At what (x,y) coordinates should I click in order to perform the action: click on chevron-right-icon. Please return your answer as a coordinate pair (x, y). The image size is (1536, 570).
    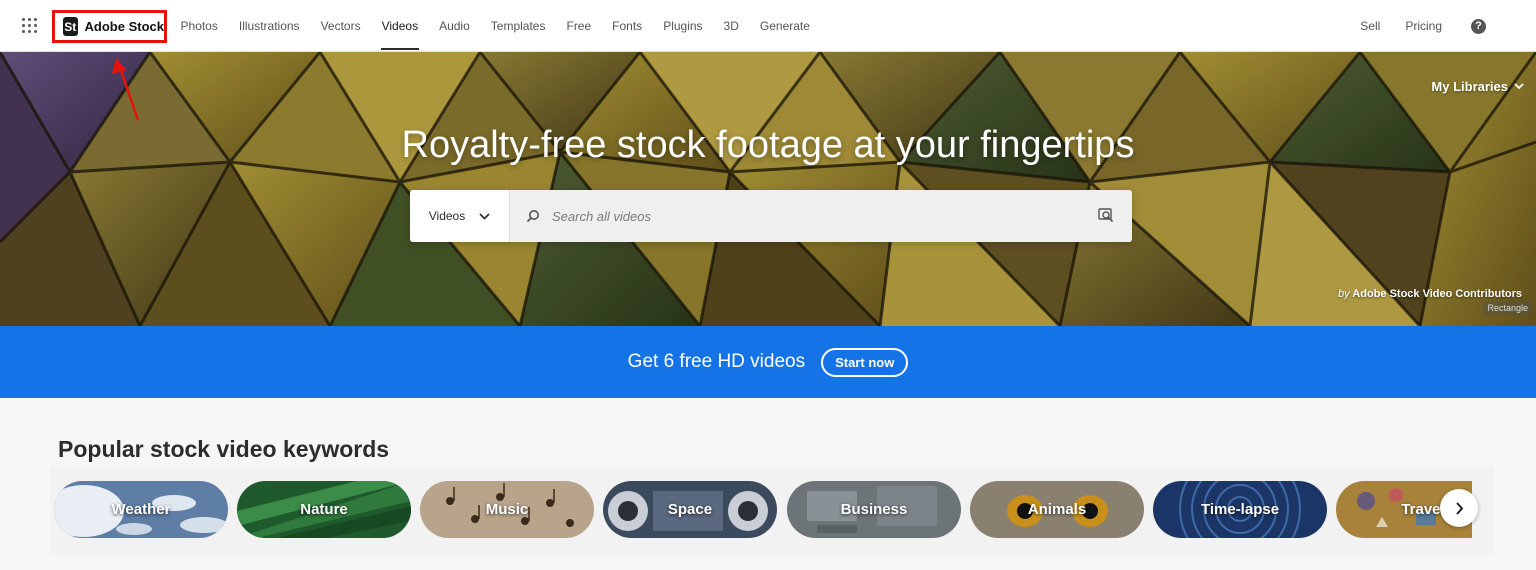
    Looking at the image, I should click on (1459, 508).